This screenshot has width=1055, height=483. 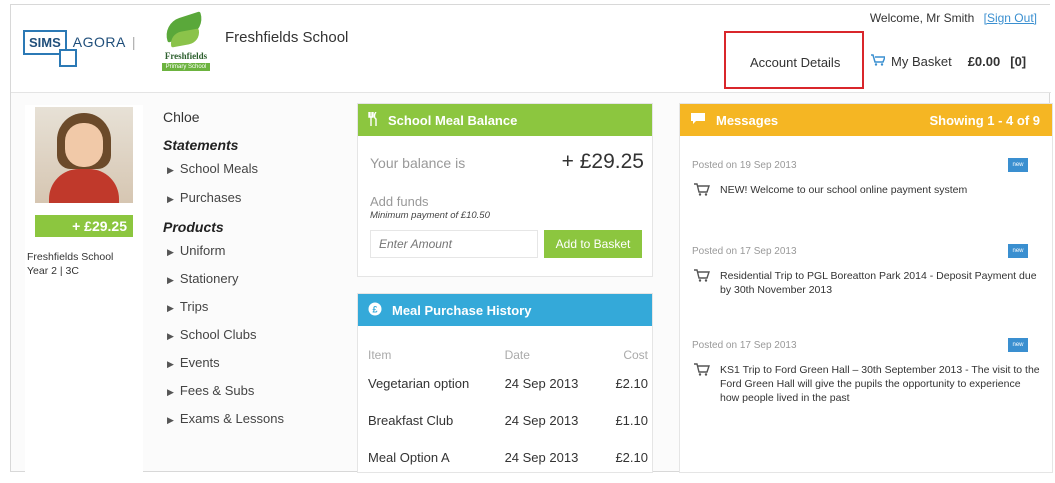 I want to click on table-row: Vegetarian option 24 Sep 2013 £2.10, so click(x=508, y=390).